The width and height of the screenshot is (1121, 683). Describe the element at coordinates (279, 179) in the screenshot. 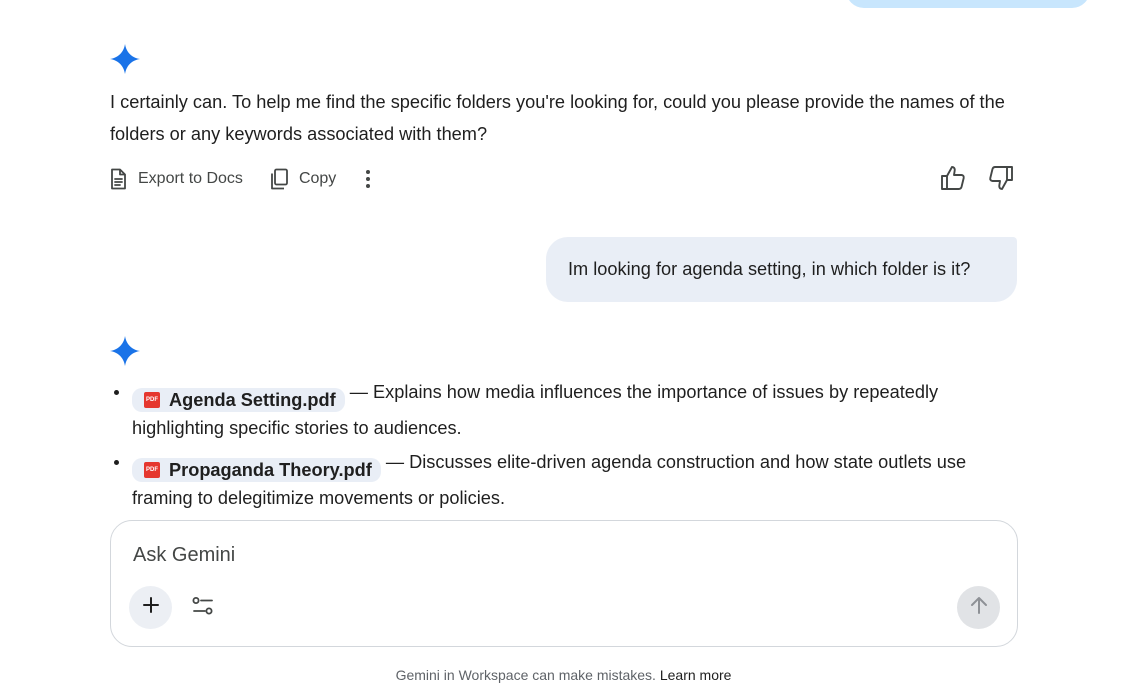

I see `copy-icon` at that location.